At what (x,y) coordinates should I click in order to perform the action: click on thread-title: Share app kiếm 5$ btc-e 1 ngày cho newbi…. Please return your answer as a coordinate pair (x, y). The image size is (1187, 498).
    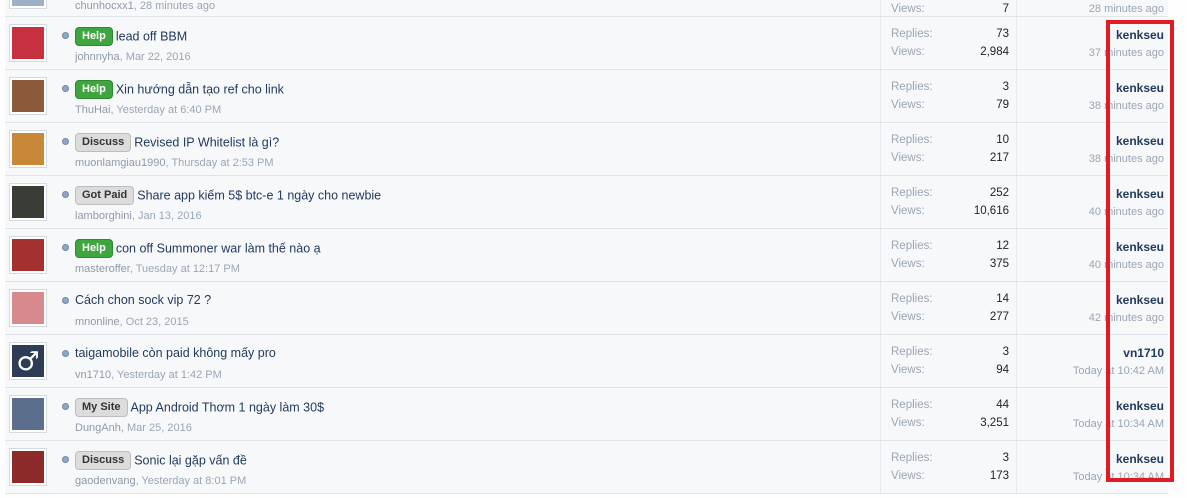
    Looking at the image, I should click on (259, 196).